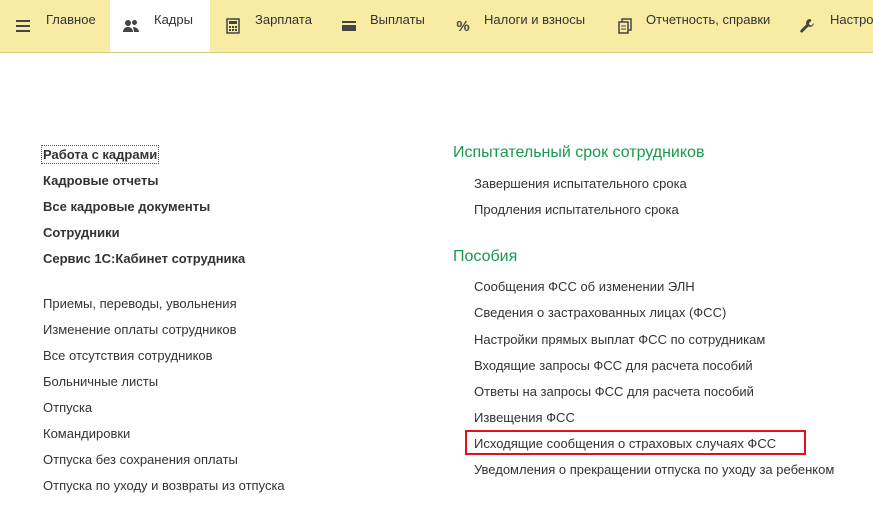 The height and width of the screenshot is (505, 873). What do you see at coordinates (535, 19) in the screenshot?
I see `tab-label: Налоги и взносы` at bounding box center [535, 19].